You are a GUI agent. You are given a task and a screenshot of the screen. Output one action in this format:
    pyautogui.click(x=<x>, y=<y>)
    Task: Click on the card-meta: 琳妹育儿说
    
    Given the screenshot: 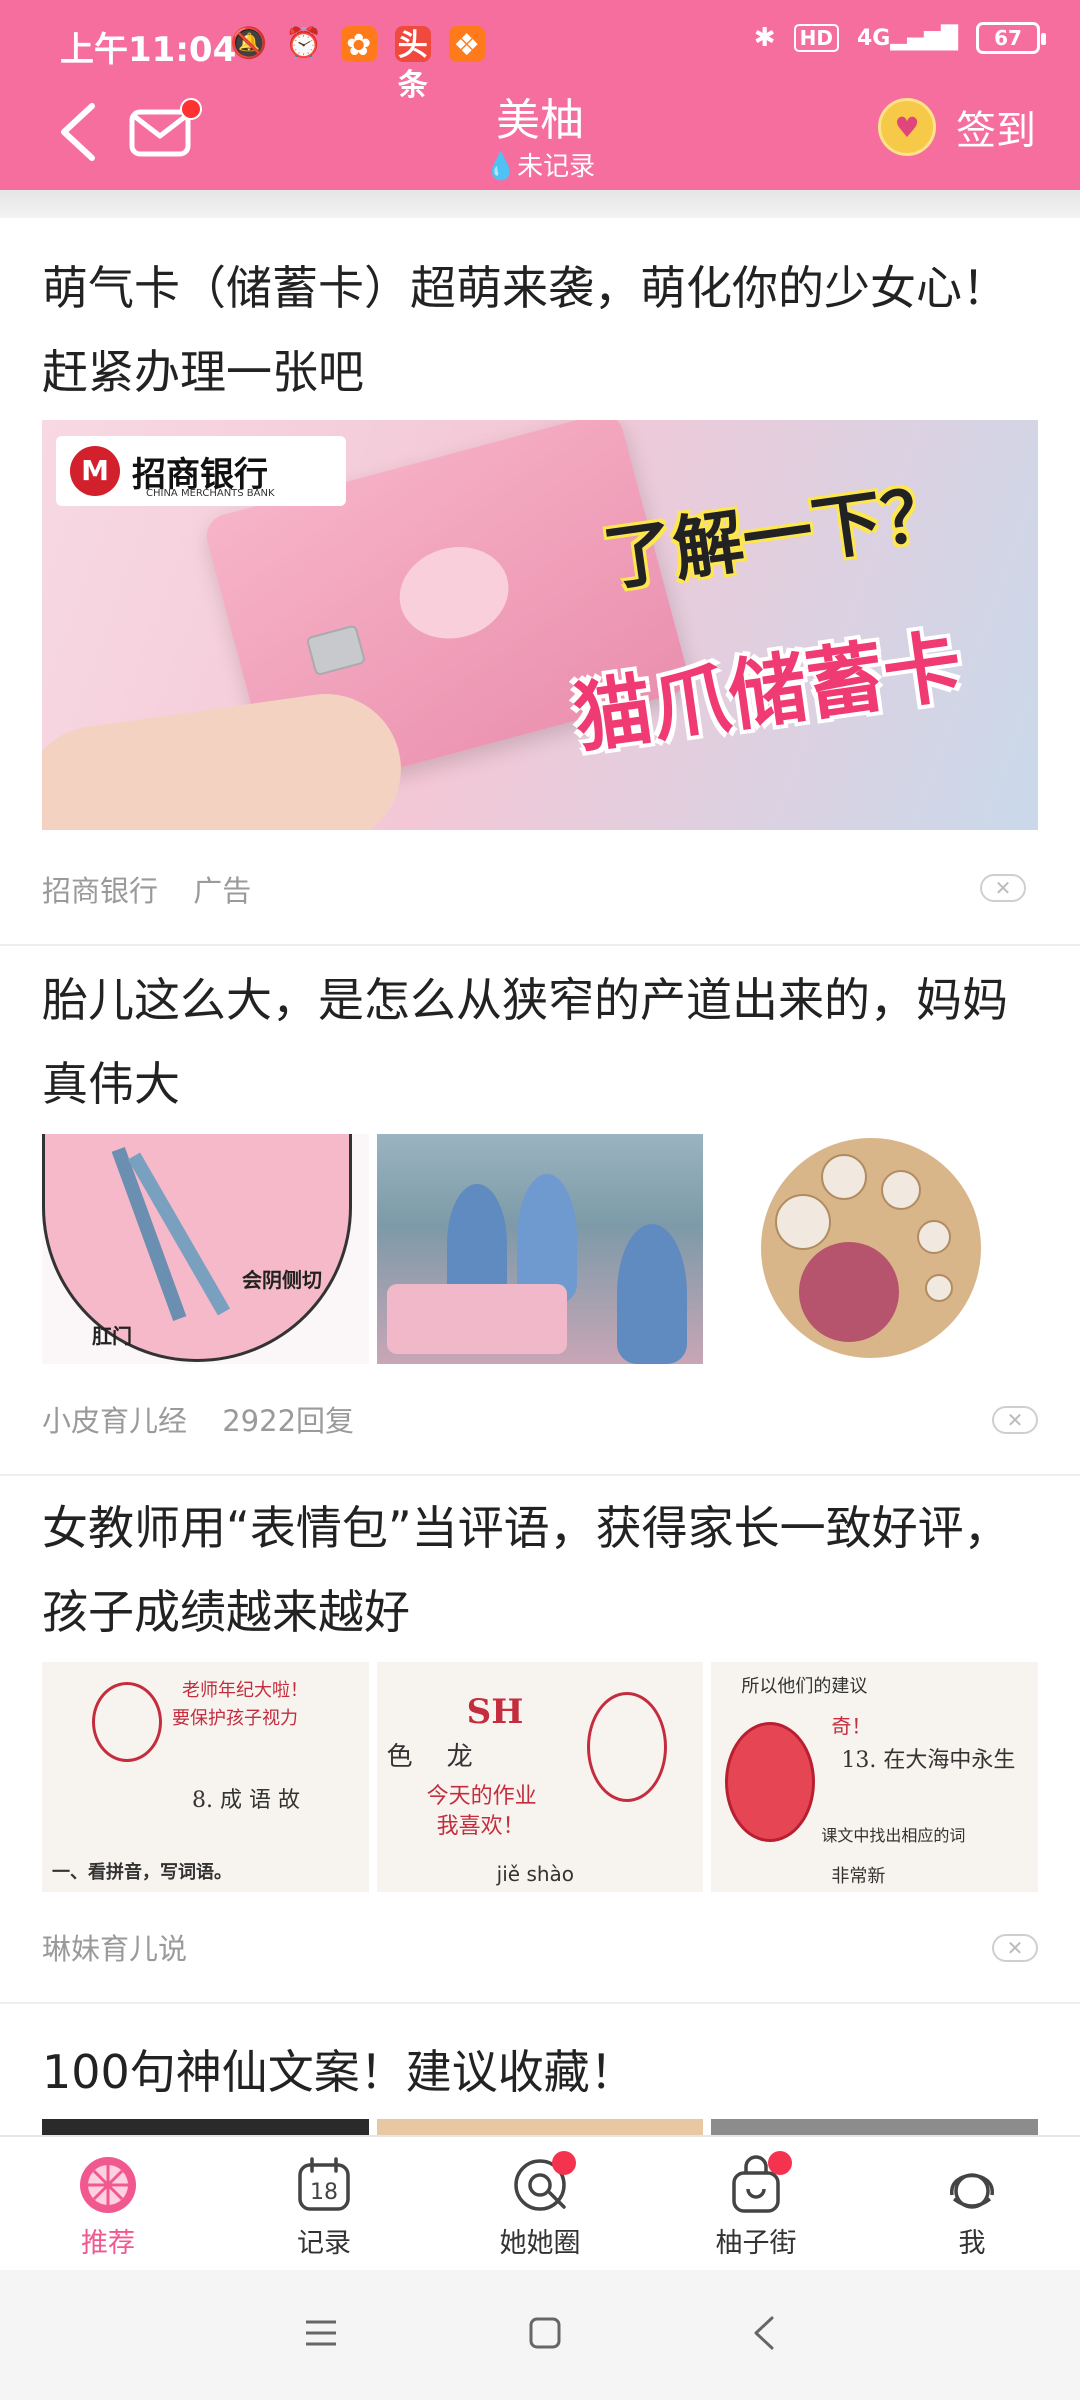 What is the action you would take?
    pyautogui.click(x=114, y=1947)
    